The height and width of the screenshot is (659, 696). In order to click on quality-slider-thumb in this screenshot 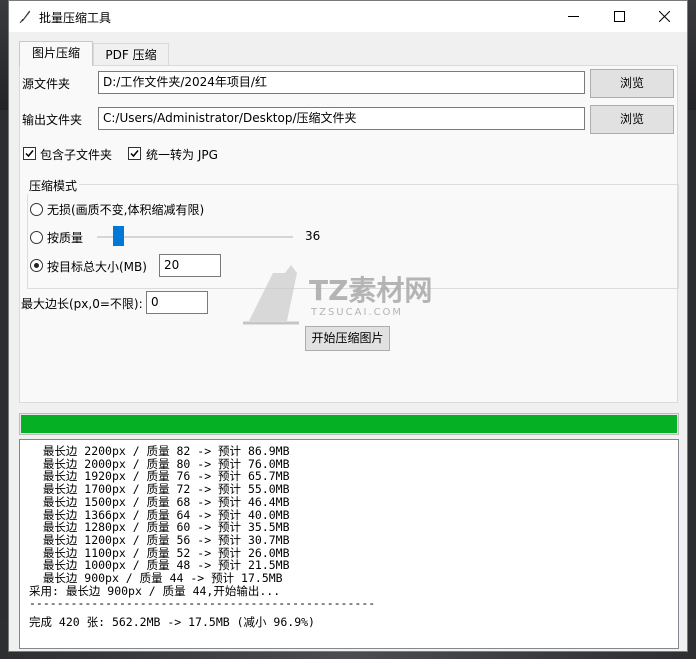, I will do `click(118, 236)`.